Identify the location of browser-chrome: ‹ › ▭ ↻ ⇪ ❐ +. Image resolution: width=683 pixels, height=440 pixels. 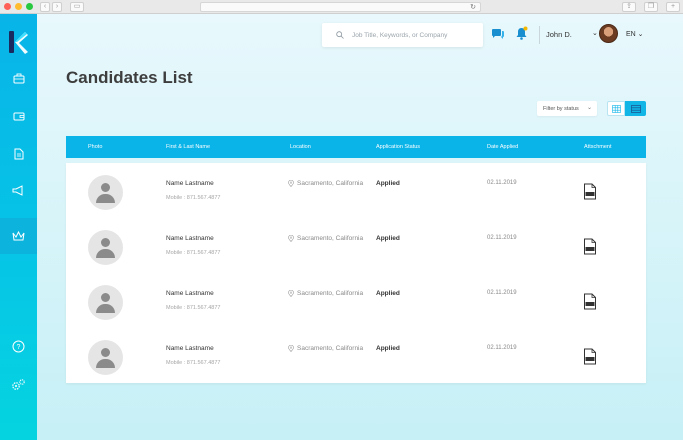
(341, 7).